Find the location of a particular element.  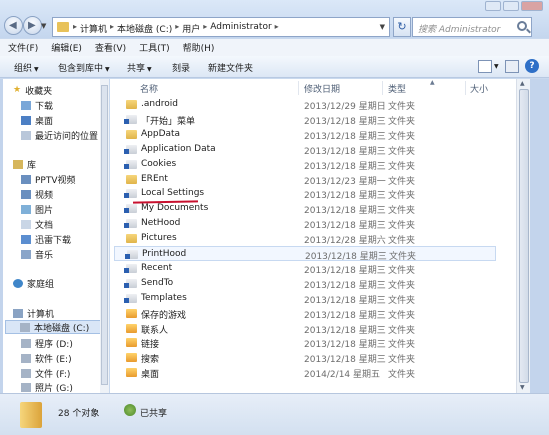

burn-button: 刻录 is located at coordinates (181, 67).